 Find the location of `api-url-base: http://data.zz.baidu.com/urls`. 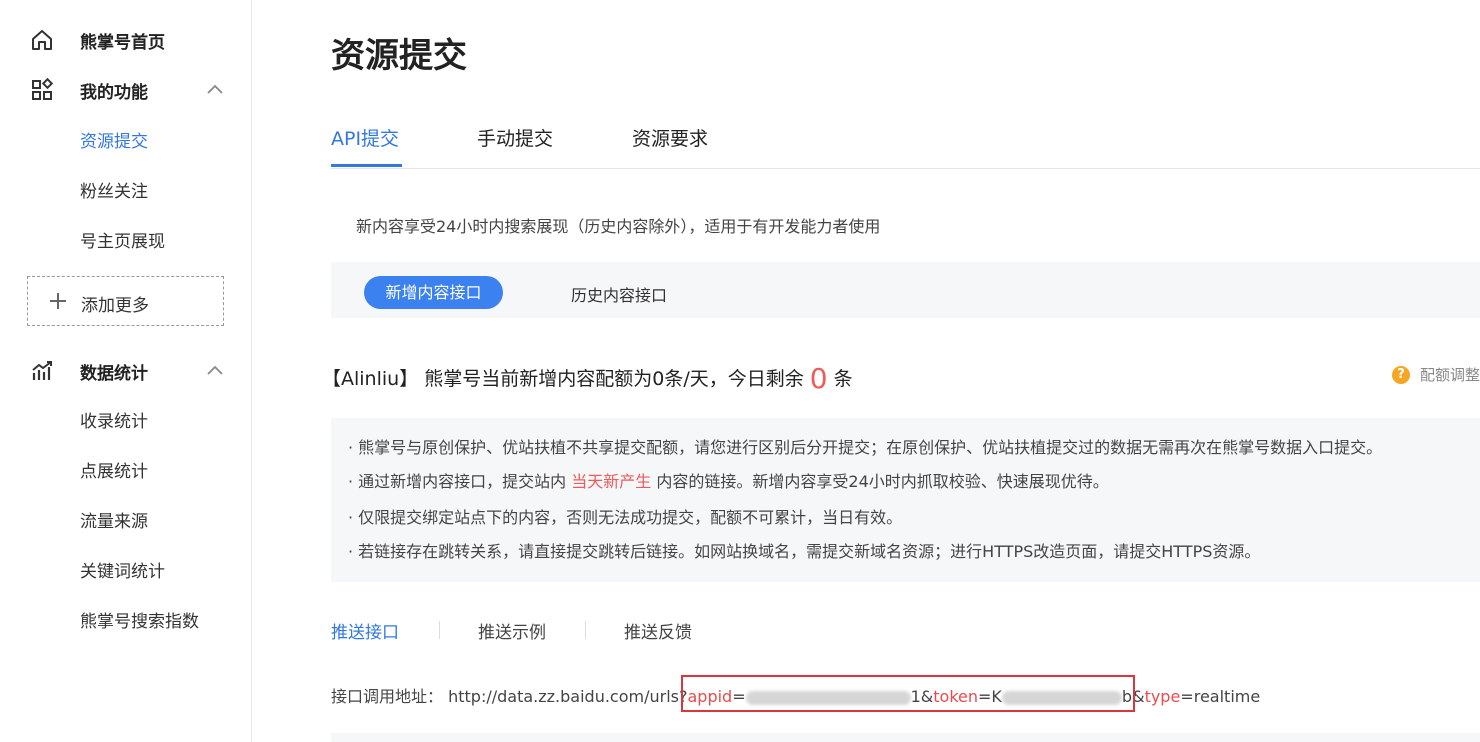

api-url-base: http://data.zz.baidu.com/urls is located at coordinates (563, 696).